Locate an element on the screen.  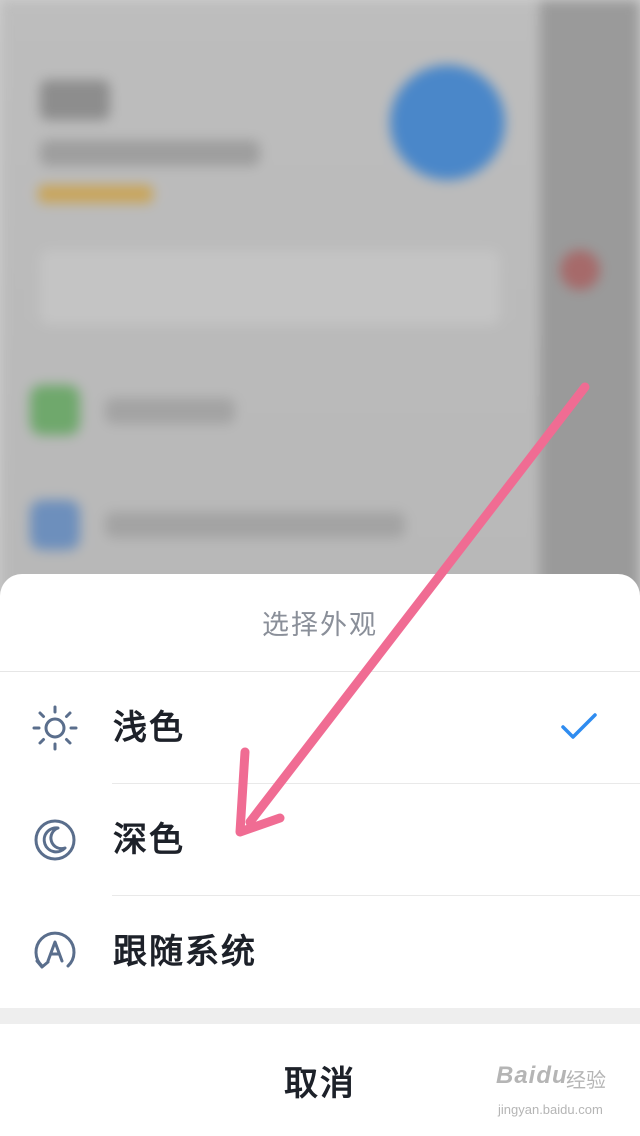
background-red-dot is located at coordinates (580, 270).